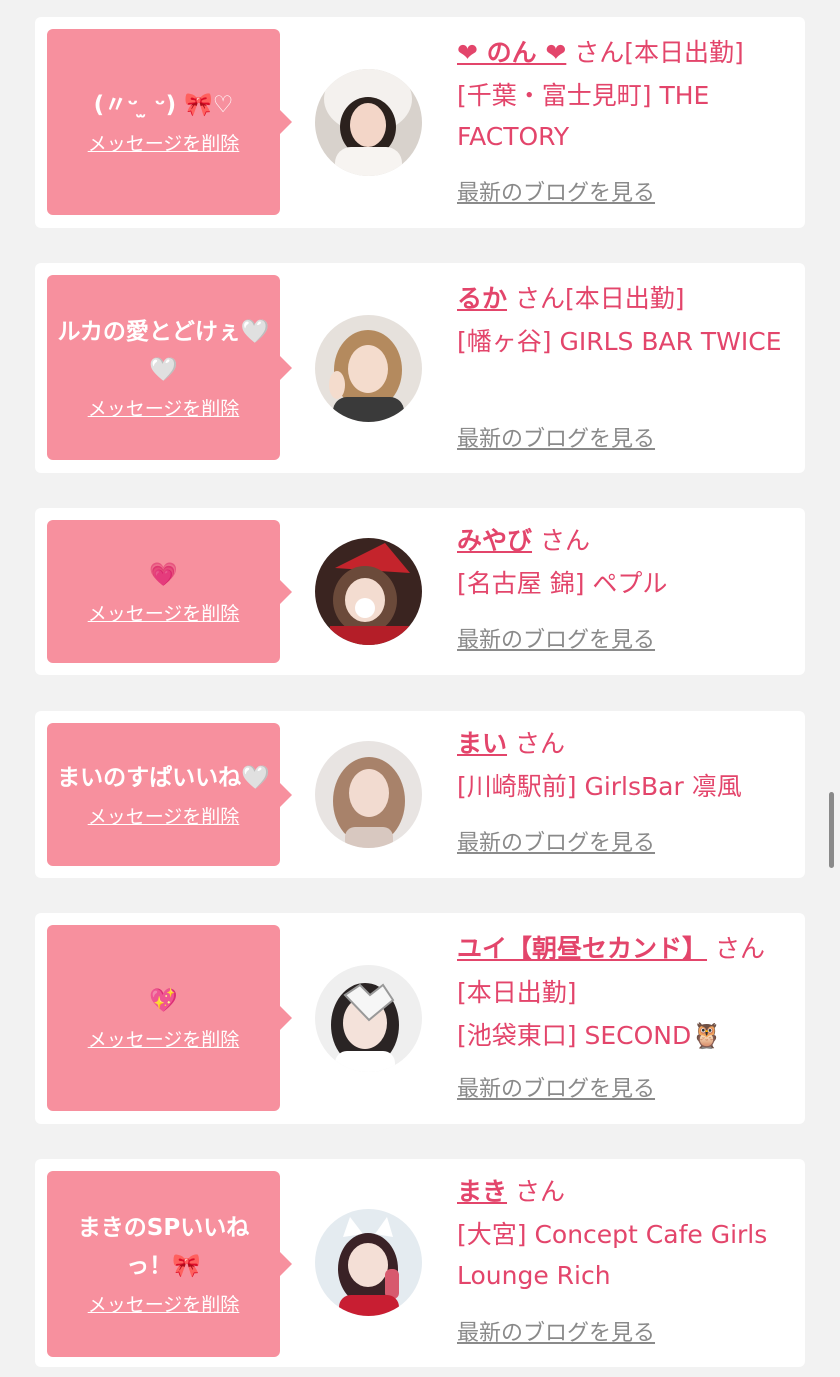 Image resolution: width=840 pixels, height=1377 pixels. What do you see at coordinates (163, 1001) in the screenshot?
I see `message-text: 💖` at bounding box center [163, 1001].